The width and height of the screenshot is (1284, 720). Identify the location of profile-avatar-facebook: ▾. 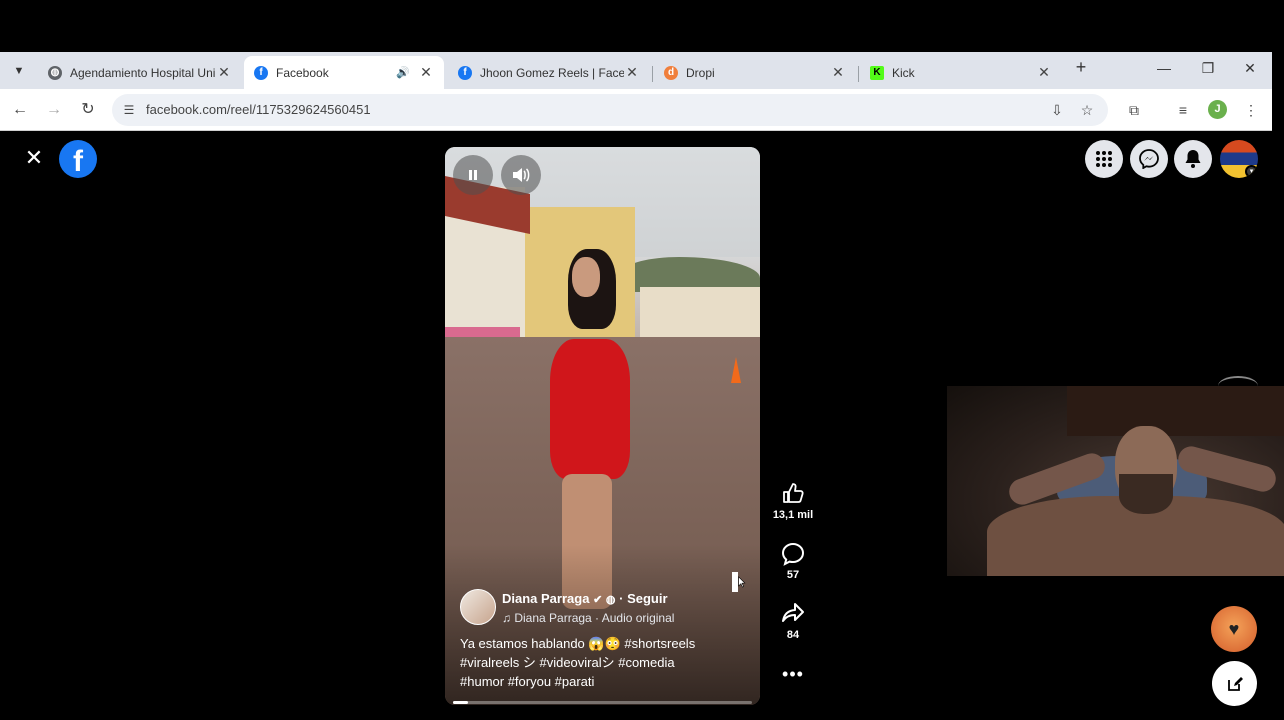
(1239, 159).